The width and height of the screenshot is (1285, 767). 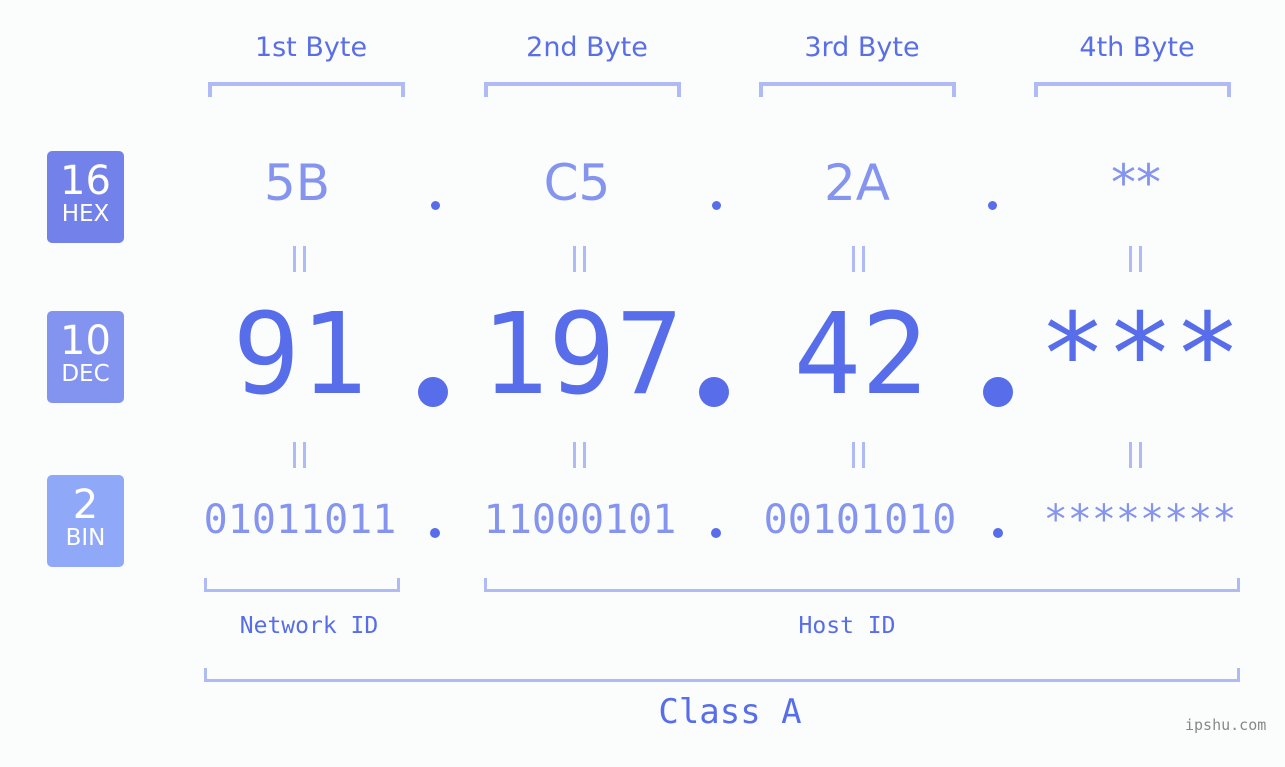 I want to click on dec-byte-3: 42, so click(x=861, y=355).